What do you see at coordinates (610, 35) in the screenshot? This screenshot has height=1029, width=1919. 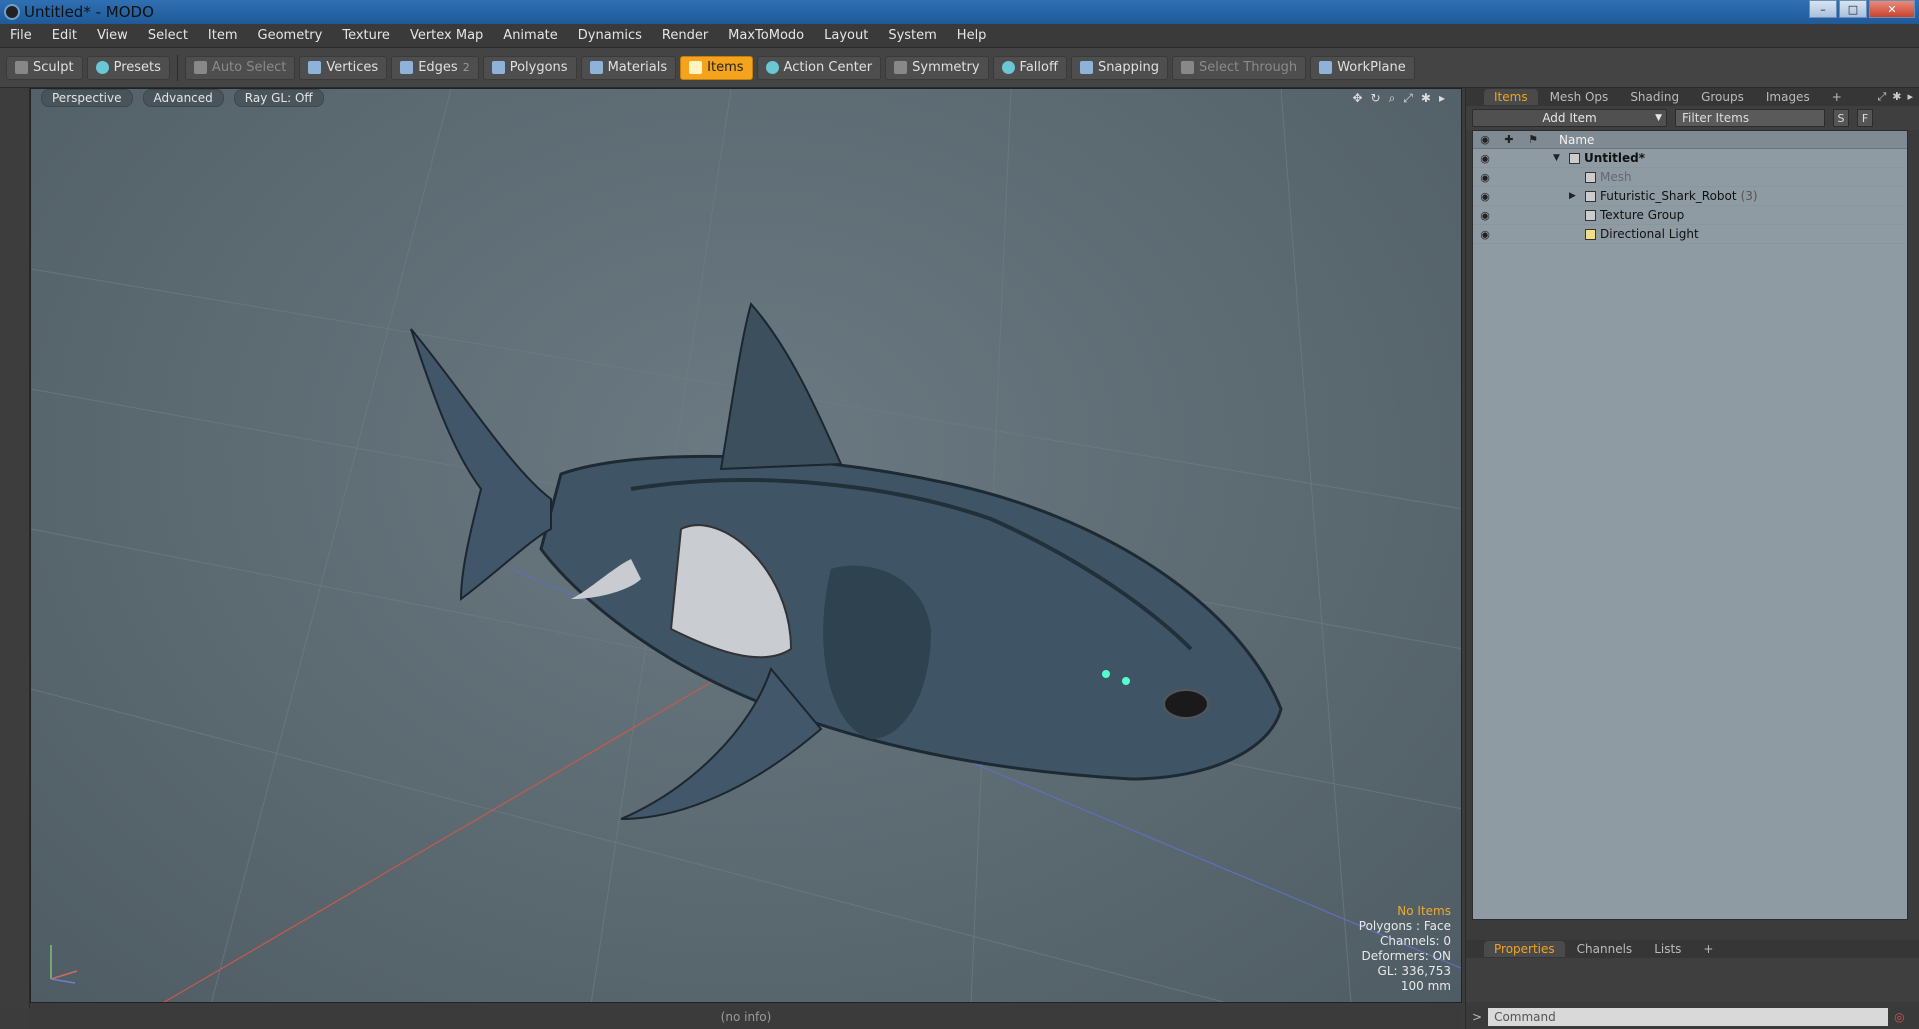 I see `menu-dynamics: Dynamics` at bounding box center [610, 35].